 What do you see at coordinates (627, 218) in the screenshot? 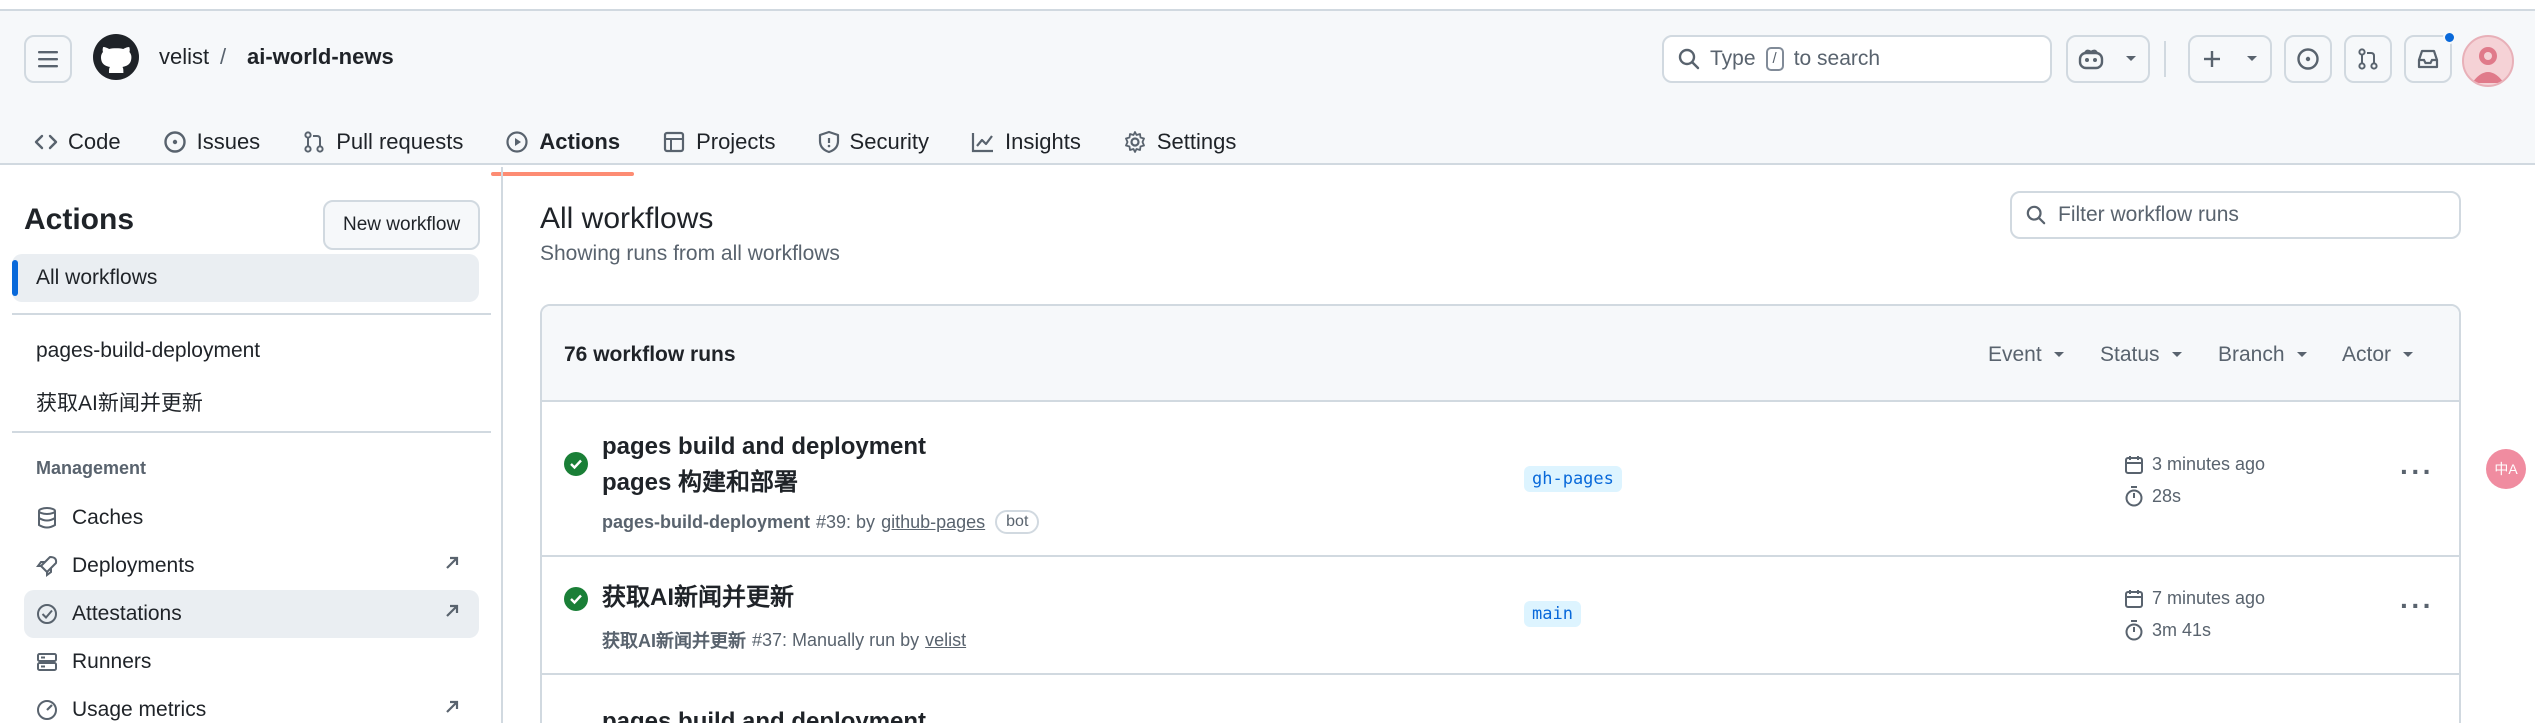
I see `page-title: All workflows` at bounding box center [627, 218].